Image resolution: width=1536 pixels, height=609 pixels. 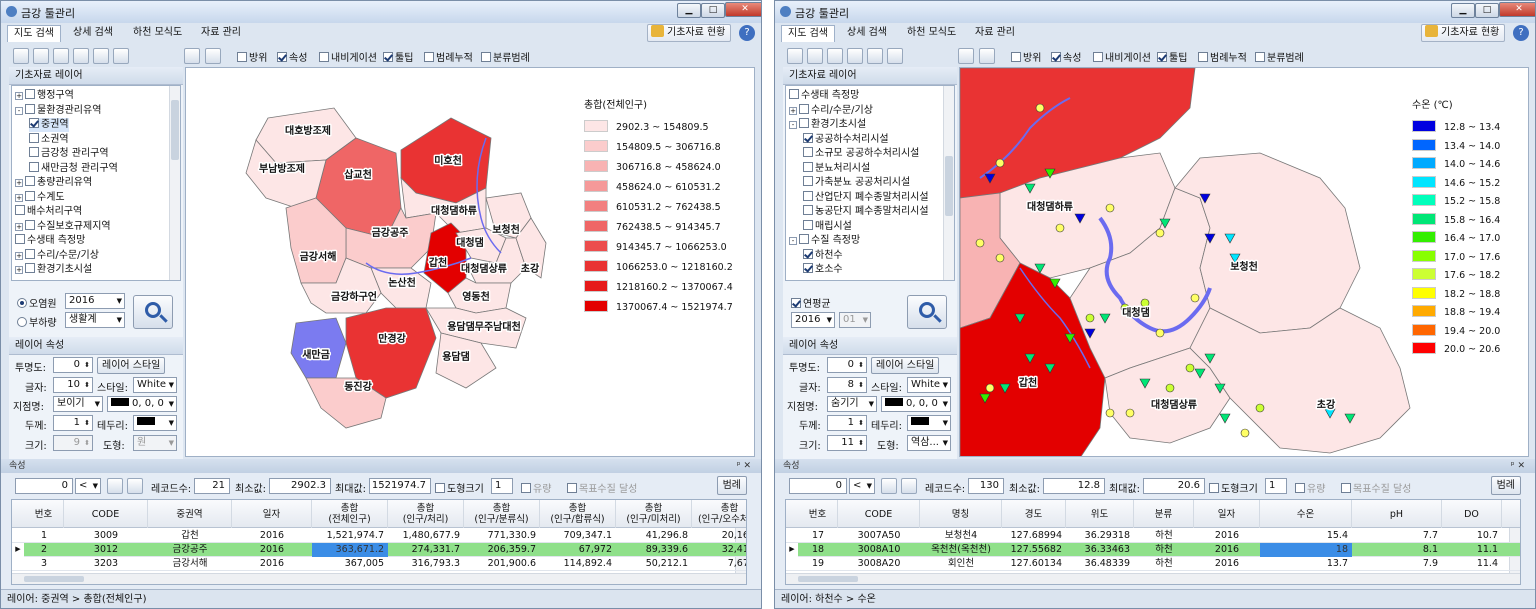 I want to click on shape-size-check: 도형크기, so click(x=459, y=489).